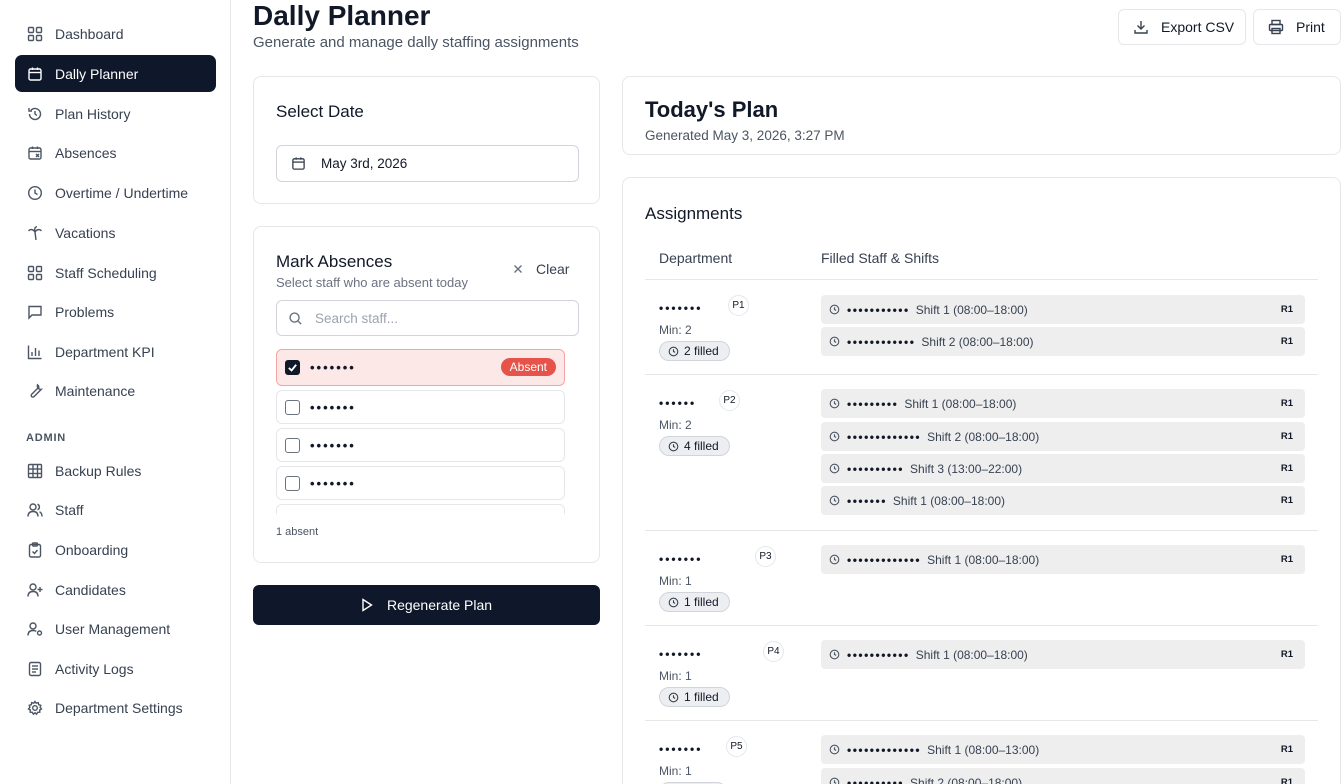 This screenshot has width=1343, height=784. Describe the element at coordinates (115, 707) in the screenshot. I see `sidebar-item-department-settings: Department Settings` at that location.